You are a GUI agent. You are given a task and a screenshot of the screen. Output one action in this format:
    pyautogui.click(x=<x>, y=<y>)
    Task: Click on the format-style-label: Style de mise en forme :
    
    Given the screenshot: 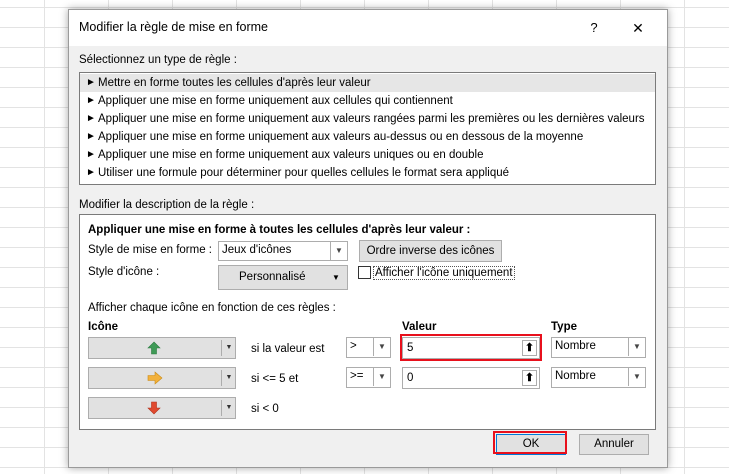 What is the action you would take?
    pyautogui.click(x=150, y=250)
    